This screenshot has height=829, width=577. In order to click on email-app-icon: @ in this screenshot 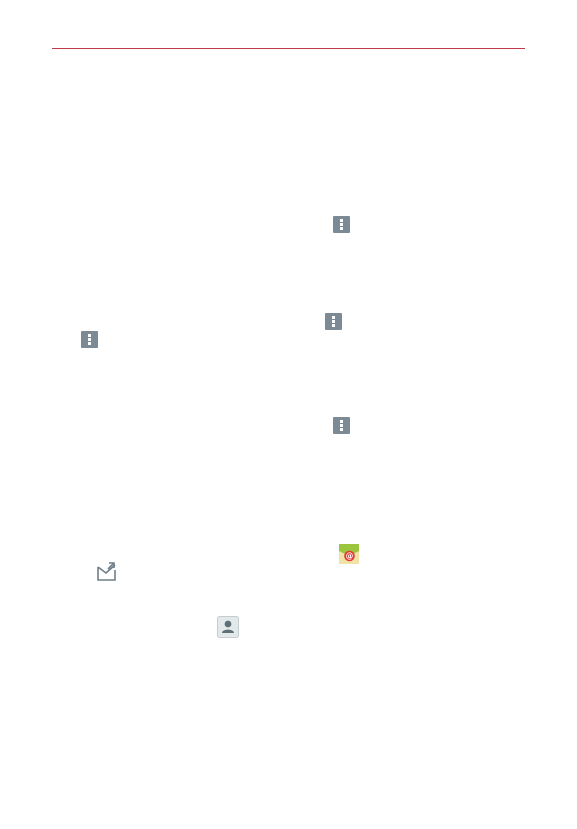, I will do `click(349, 554)`.